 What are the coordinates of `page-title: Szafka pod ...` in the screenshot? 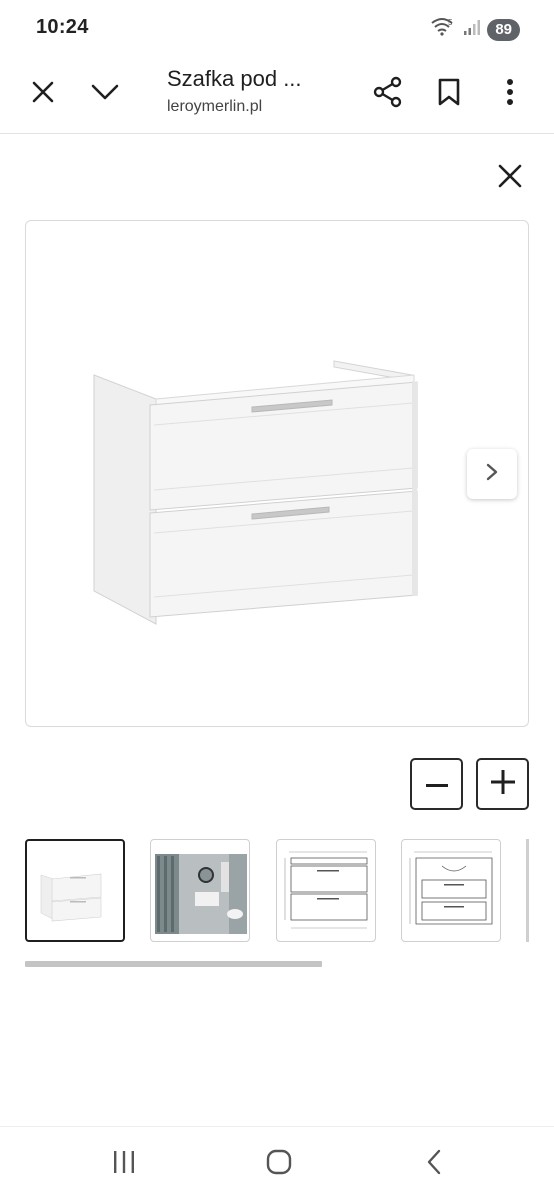 It's located at (234, 78).